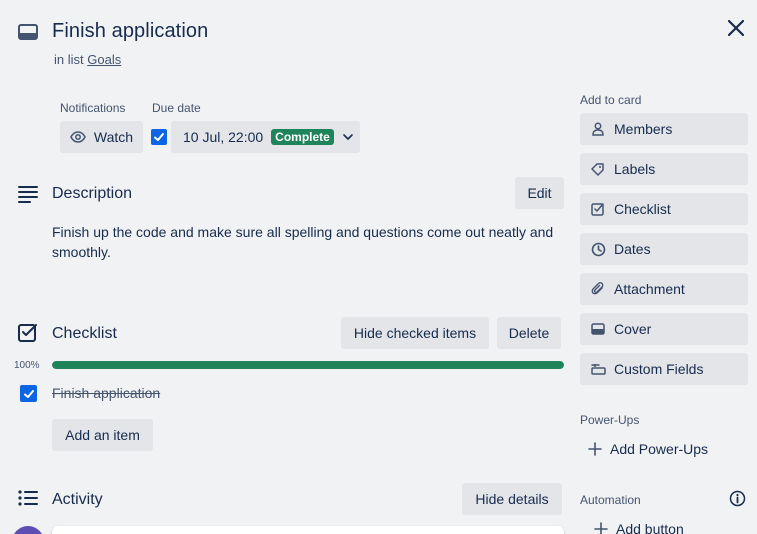 The image size is (757, 534). I want to click on custom-fields-label: Custom Fields, so click(659, 369).